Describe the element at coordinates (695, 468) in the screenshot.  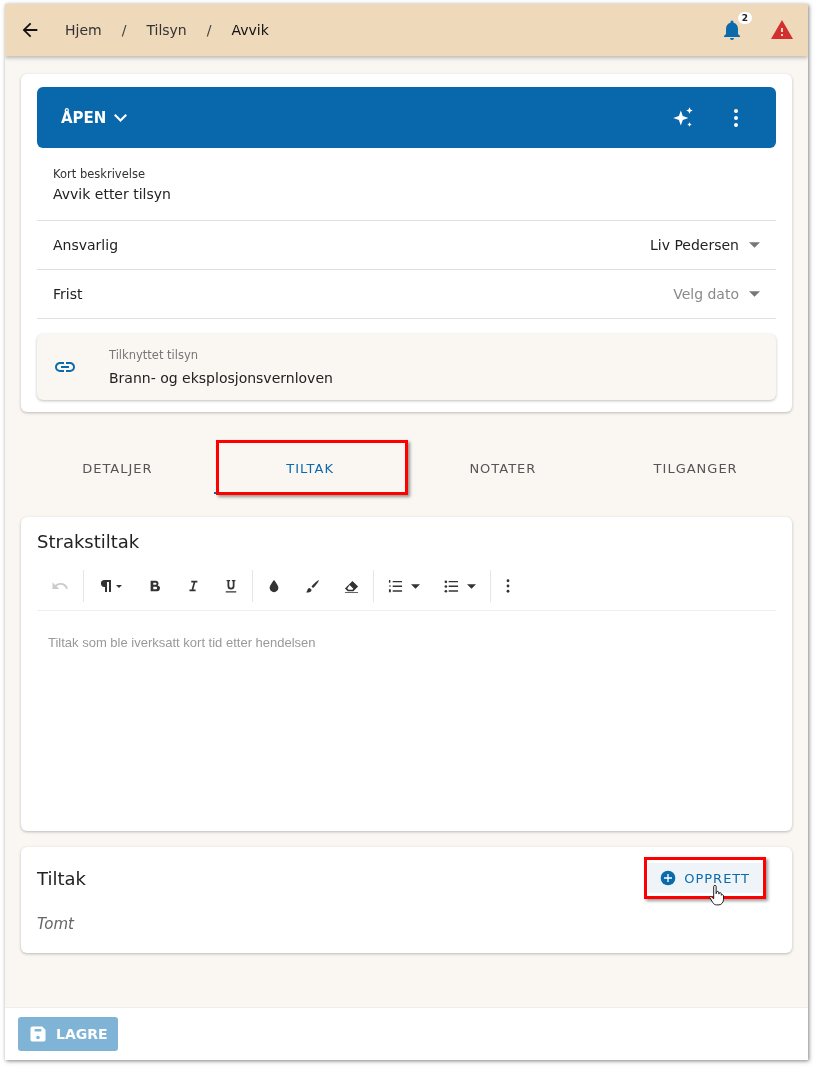
I see `tab: TILGANGER` at that location.